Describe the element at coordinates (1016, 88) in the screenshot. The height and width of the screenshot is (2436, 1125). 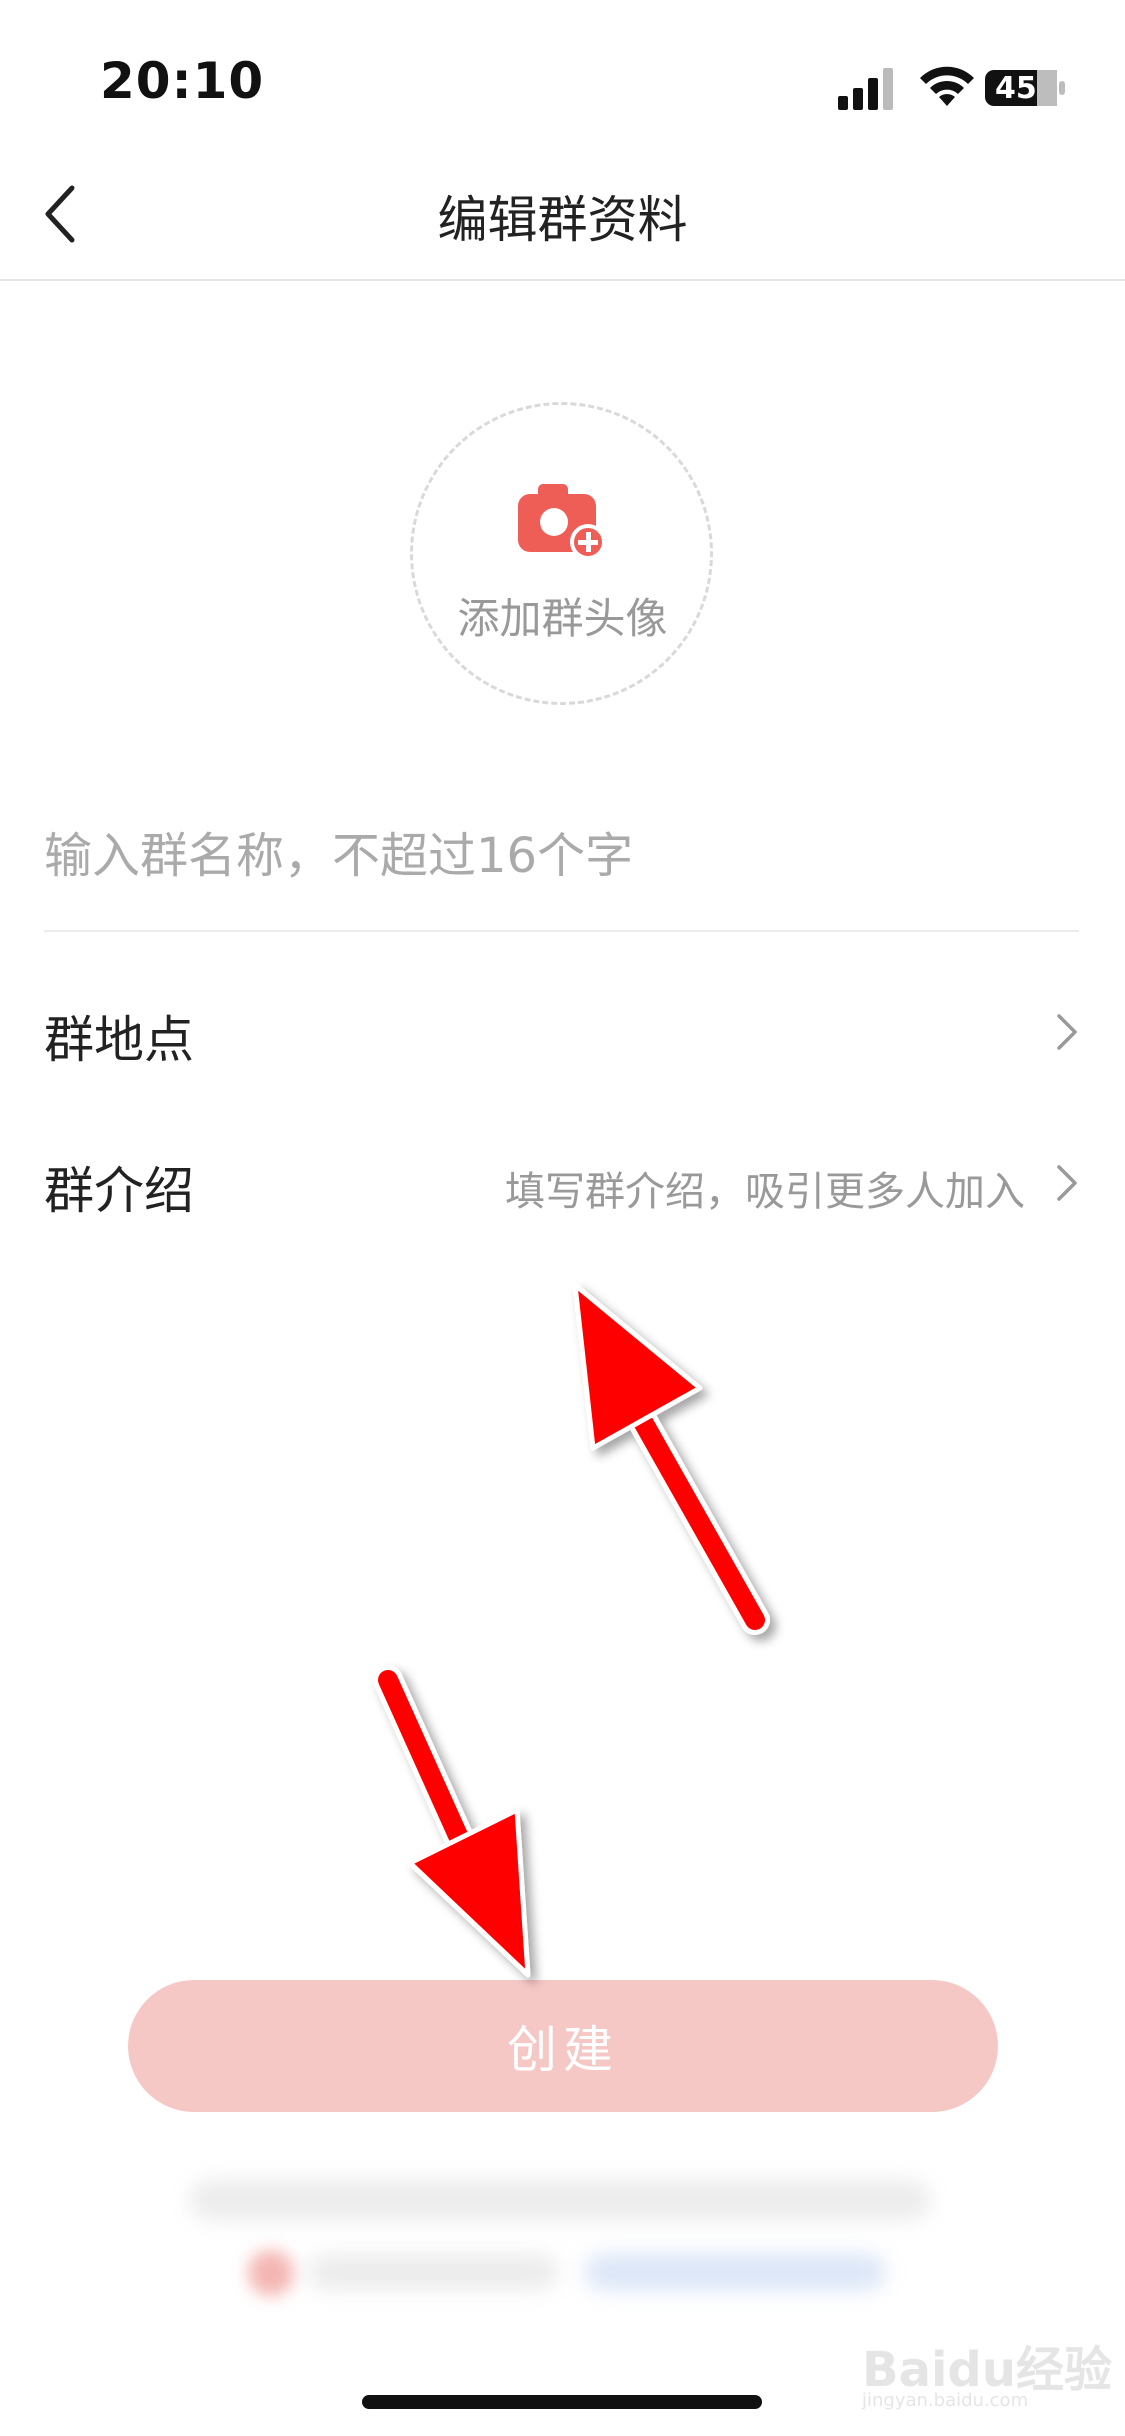
I see `battery-level: 45` at that location.